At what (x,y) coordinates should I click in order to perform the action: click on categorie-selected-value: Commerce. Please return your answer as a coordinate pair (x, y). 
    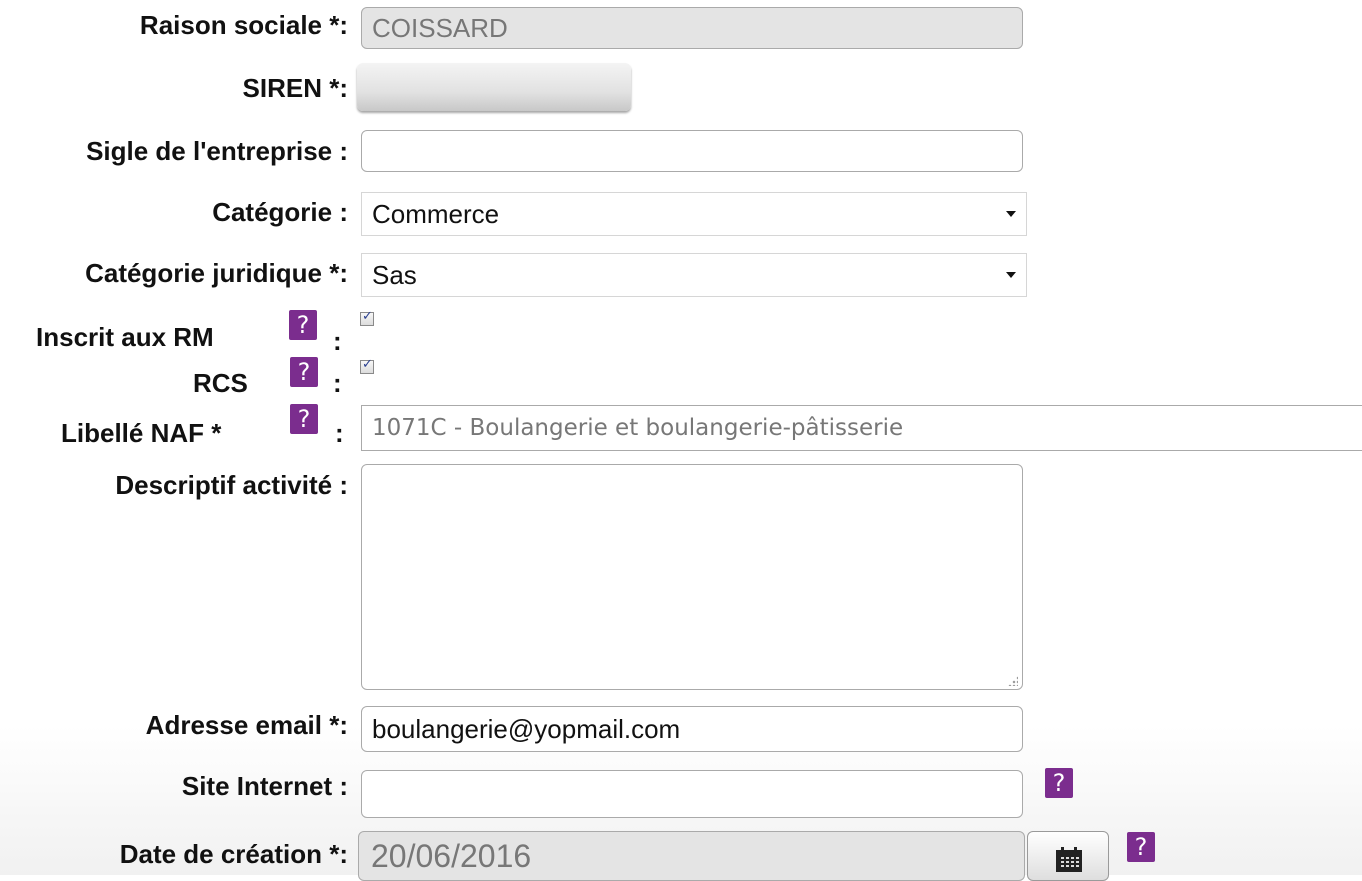
    Looking at the image, I should click on (436, 213).